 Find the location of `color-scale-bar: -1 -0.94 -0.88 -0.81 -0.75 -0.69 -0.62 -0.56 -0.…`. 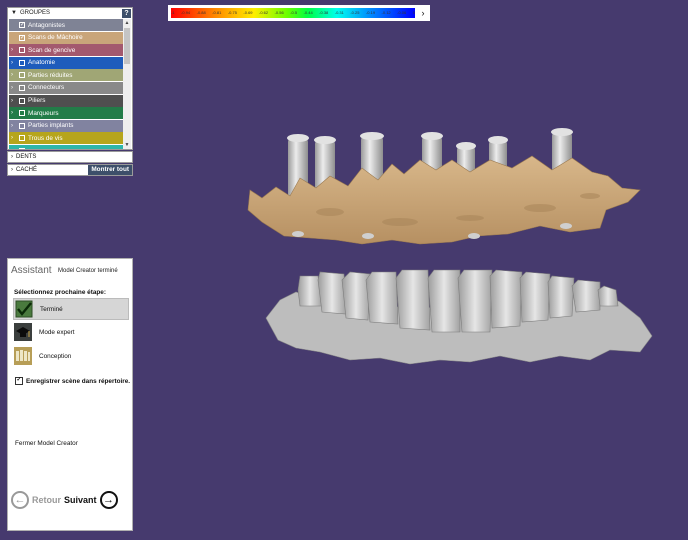

color-scale-bar: -1 -0.94 -0.88 -0.81 -0.75 -0.69 -0.62 -0.56 -0.… is located at coordinates (299, 13).